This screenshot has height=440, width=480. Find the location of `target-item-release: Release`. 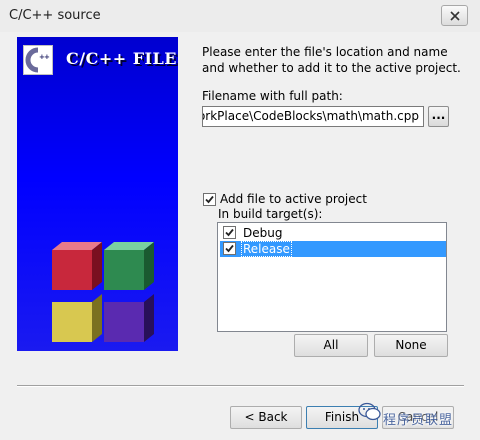

target-item-release: Release is located at coordinates (333, 249).